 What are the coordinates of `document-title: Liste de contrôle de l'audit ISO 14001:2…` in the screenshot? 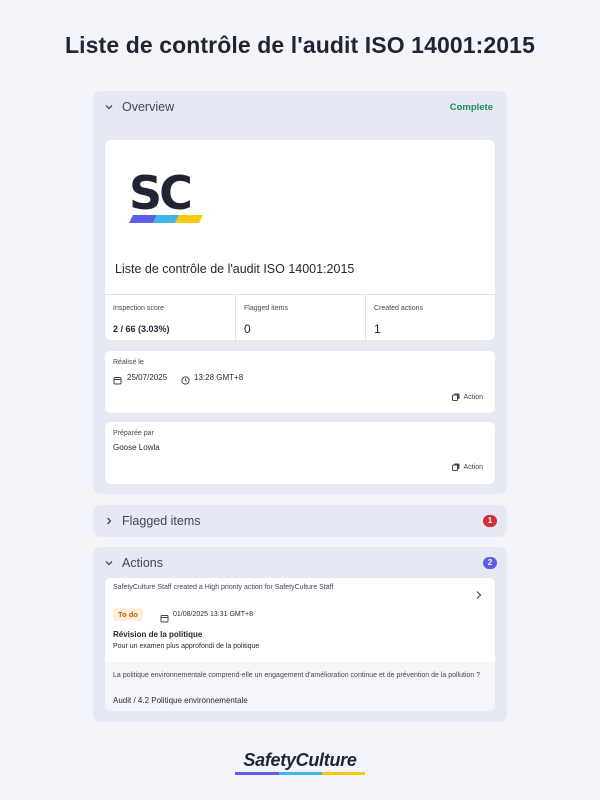 It's located at (235, 269).